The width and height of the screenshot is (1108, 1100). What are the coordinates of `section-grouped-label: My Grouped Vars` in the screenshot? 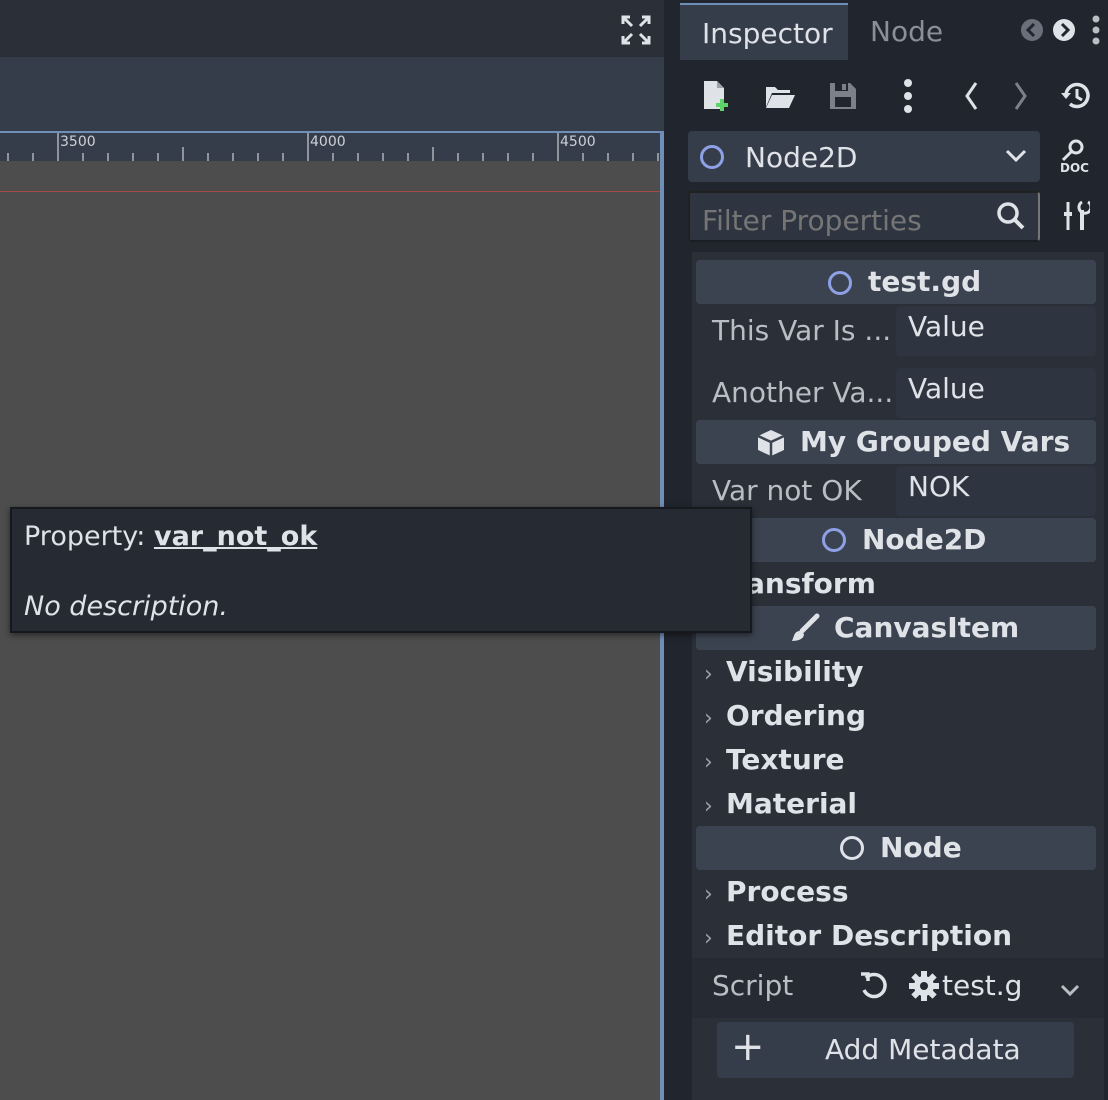 It's located at (935, 441).